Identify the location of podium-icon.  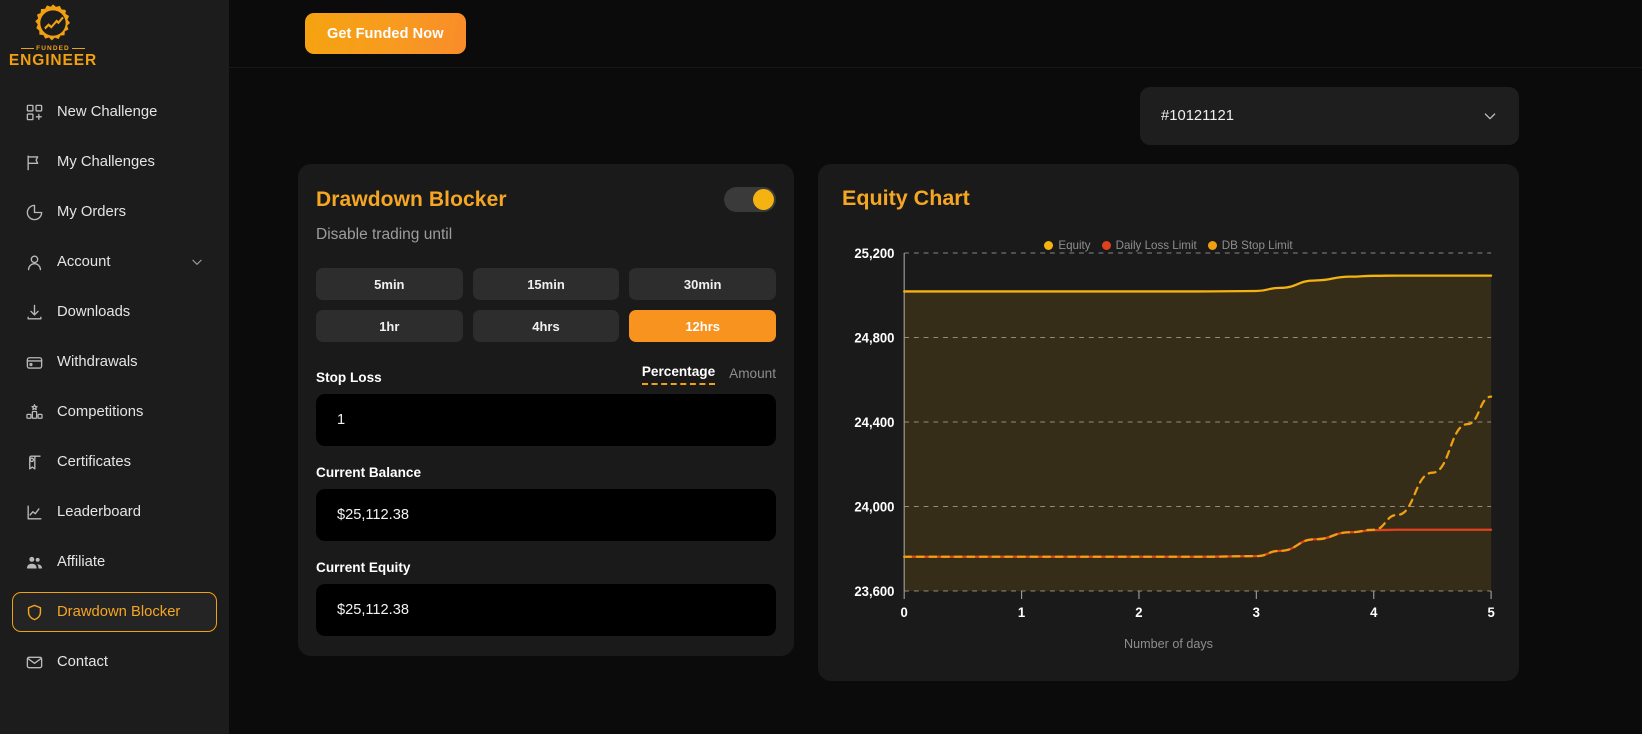
(34, 412).